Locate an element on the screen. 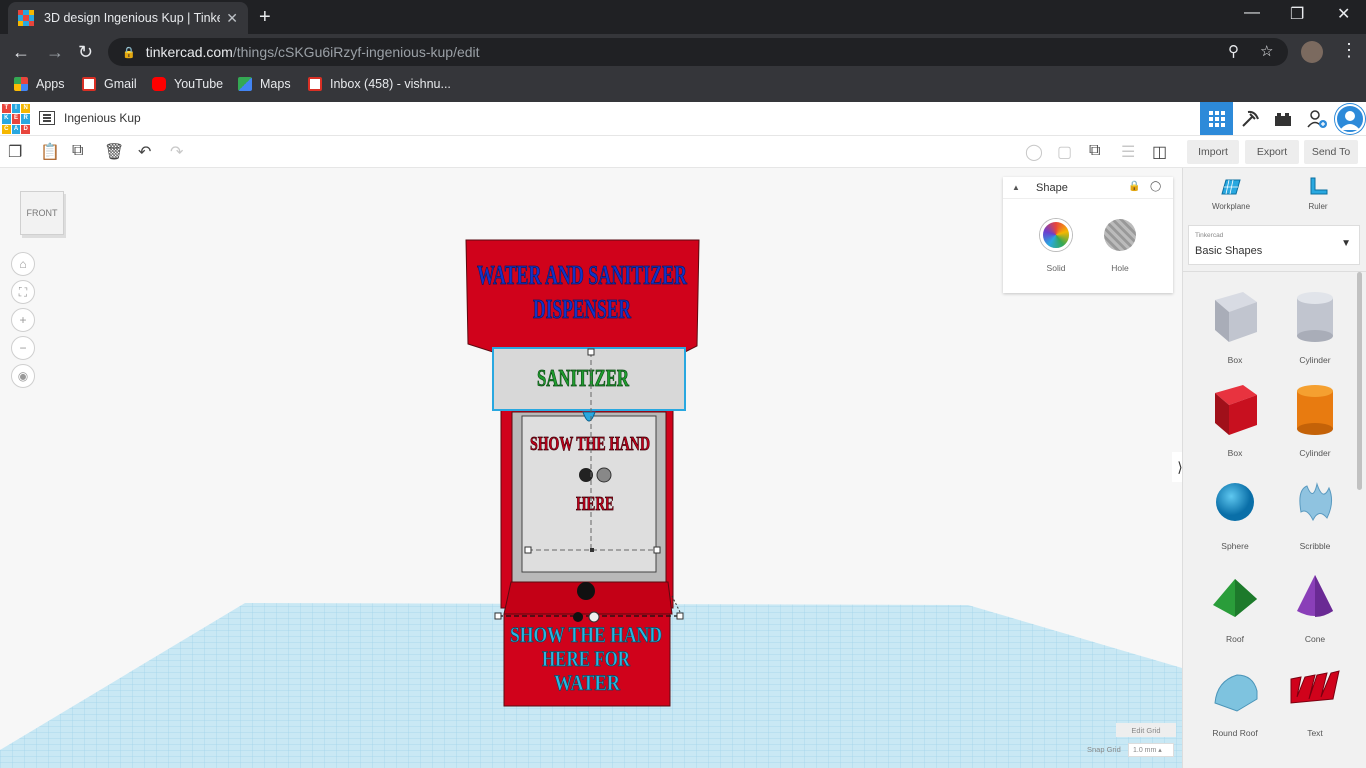  zoom-out-icon: − is located at coordinates (23, 348).